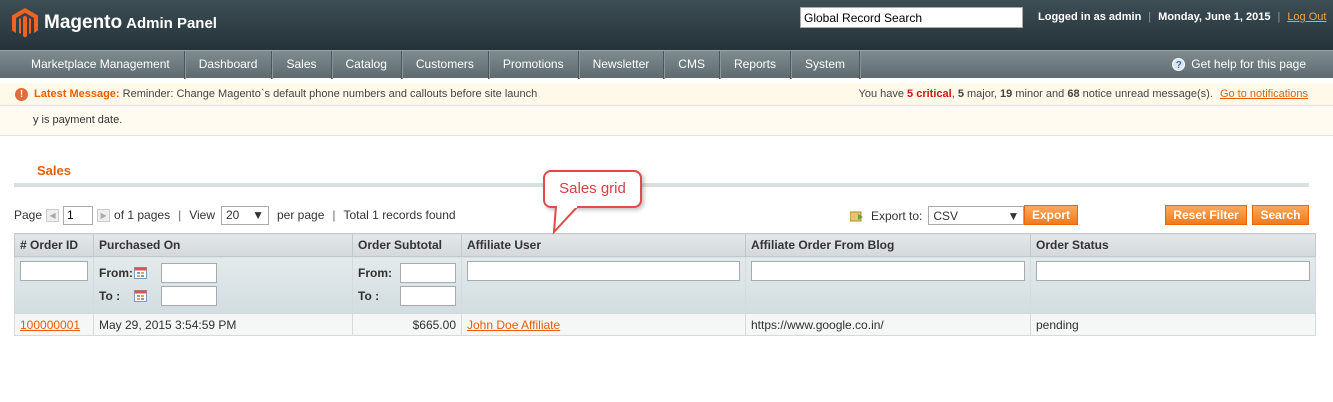 This screenshot has height=402, width=1333. What do you see at coordinates (445, 65) in the screenshot?
I see `nav-item-customers: Customers` at bounding box center [445, 65].